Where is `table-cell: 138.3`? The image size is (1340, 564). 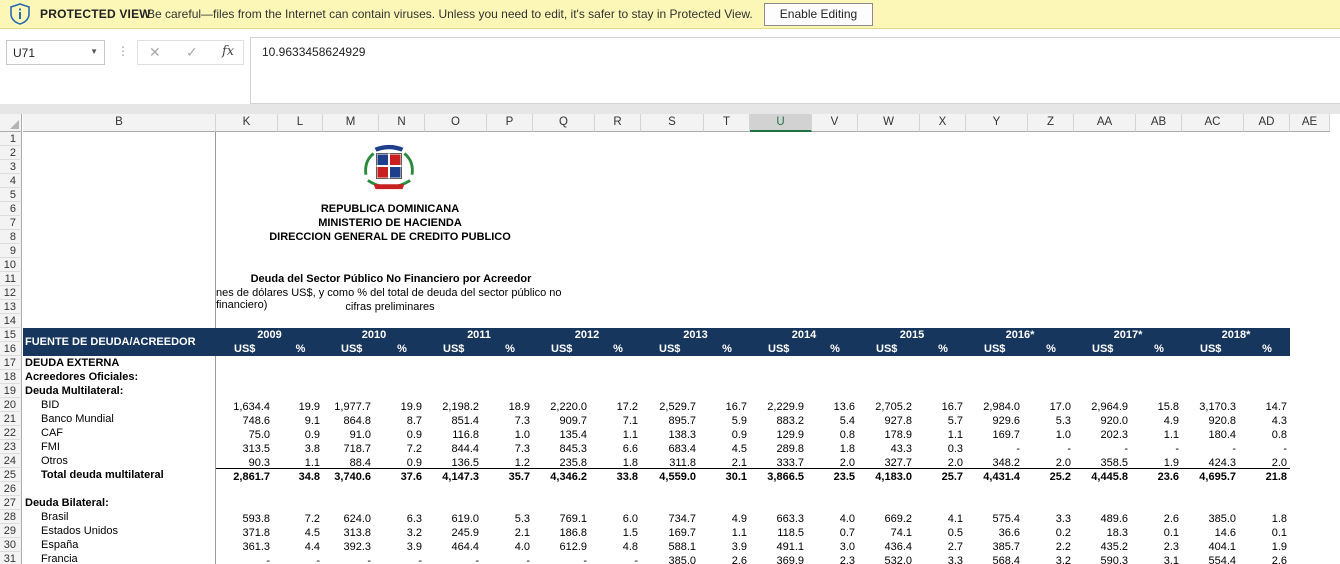
table-cell: 138.3 is located at coordinates (668, 435).